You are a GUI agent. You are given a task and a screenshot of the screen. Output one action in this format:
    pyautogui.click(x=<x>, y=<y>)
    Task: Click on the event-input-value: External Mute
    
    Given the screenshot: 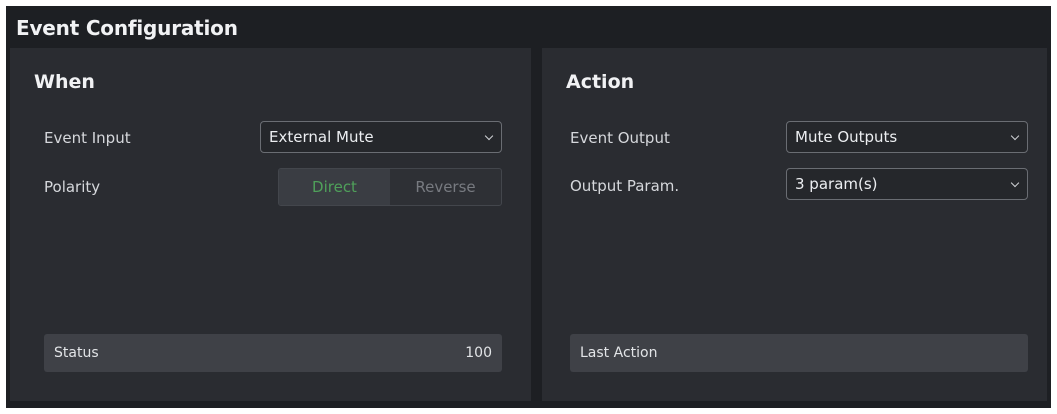 What is the action you would take?
    pyautogui.click(x=321, y=137)
    